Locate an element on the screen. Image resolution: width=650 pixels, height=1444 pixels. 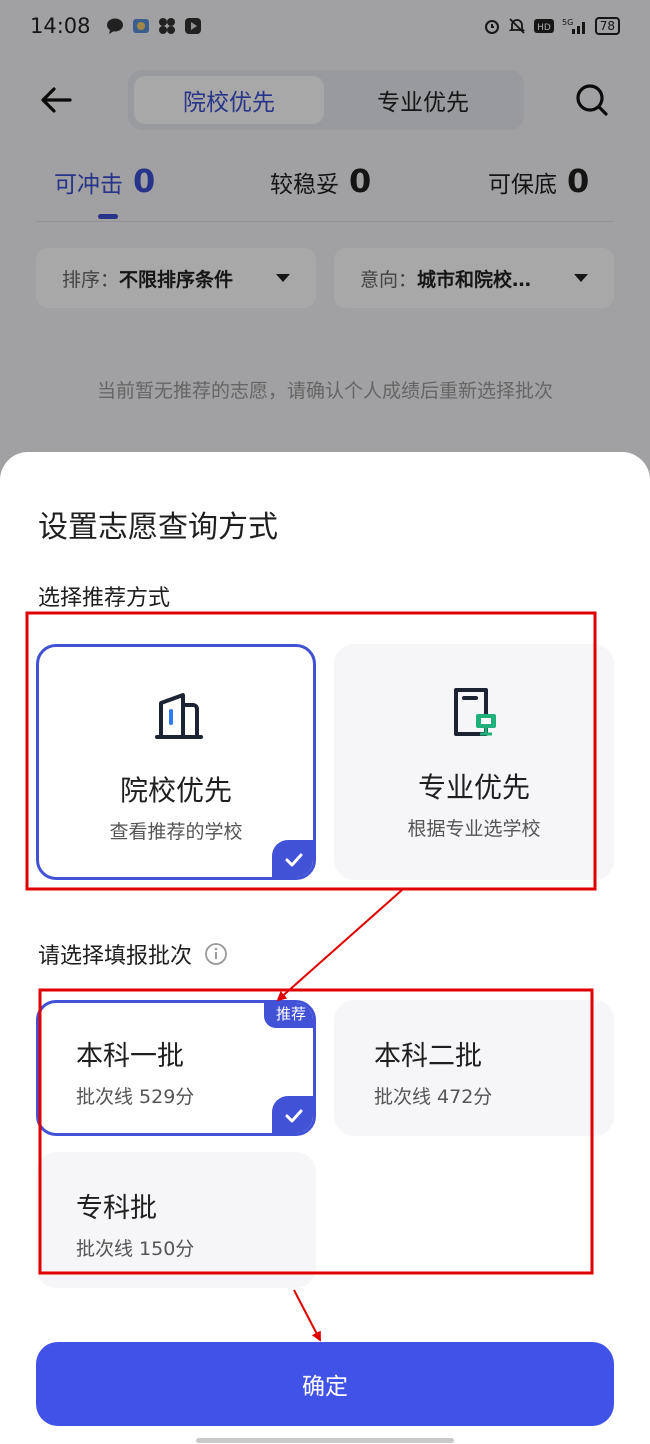
sheet-title: 设置志愿查询方式 is located at coordinates (158, 527).